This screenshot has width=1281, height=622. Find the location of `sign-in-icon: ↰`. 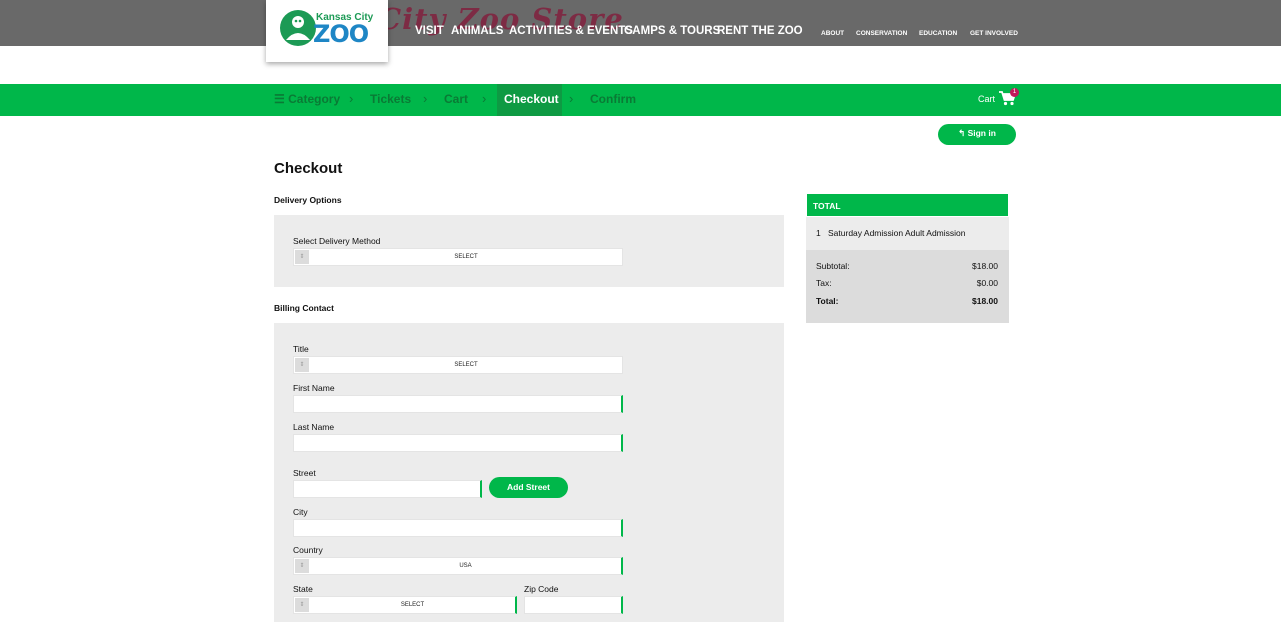

sign-in-icon: ↰ is located at coordinates (962, 133).